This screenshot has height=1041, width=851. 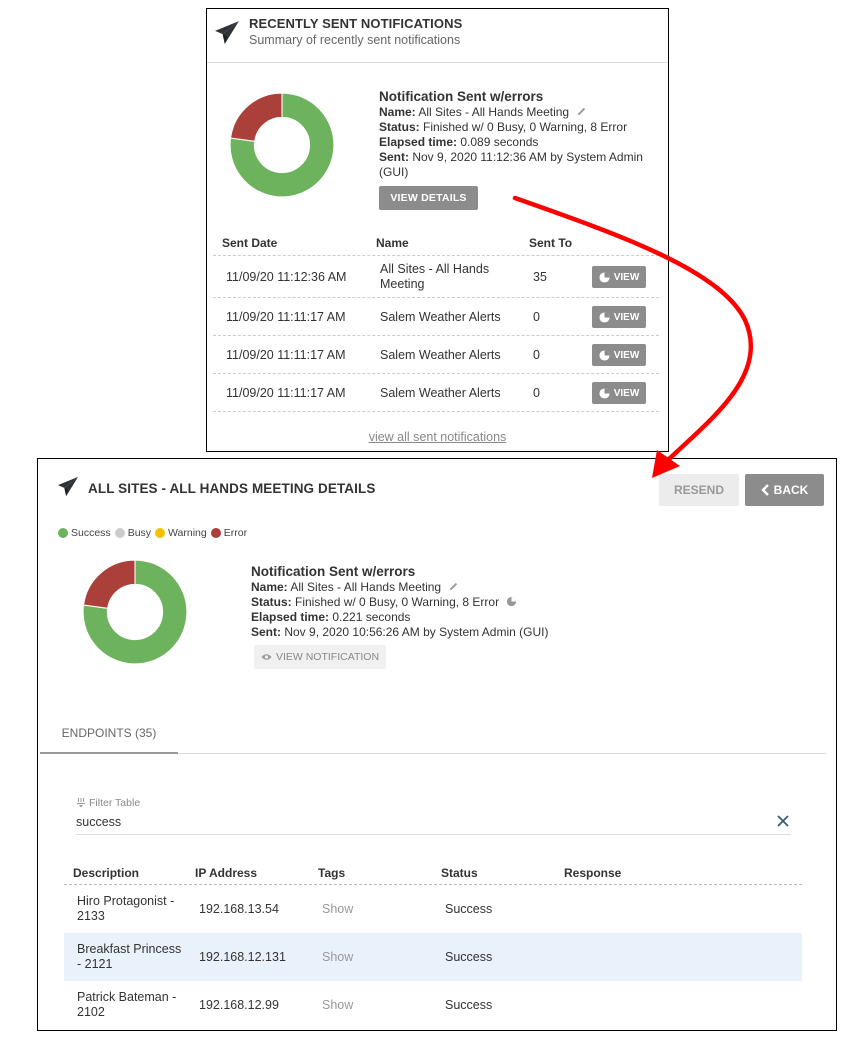 I want to click on view-notification-button: VIEW NOTIFICATION, so click(x=320, y=657).